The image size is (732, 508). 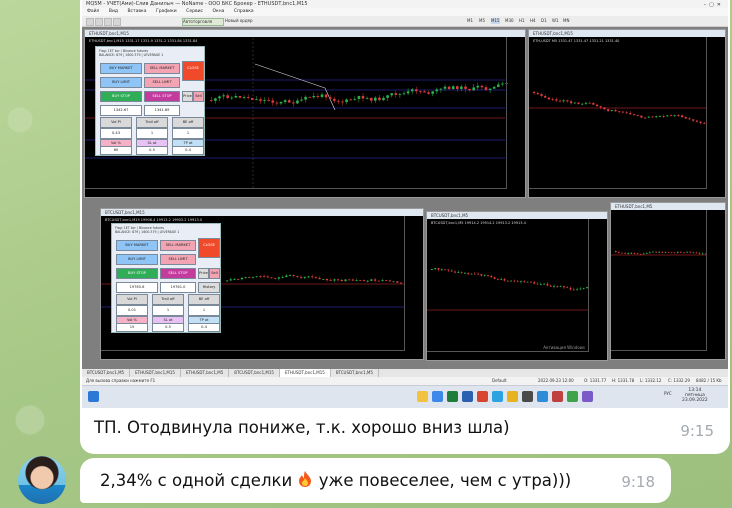 I want to click on browser-icon, so click(x=437, y=396).